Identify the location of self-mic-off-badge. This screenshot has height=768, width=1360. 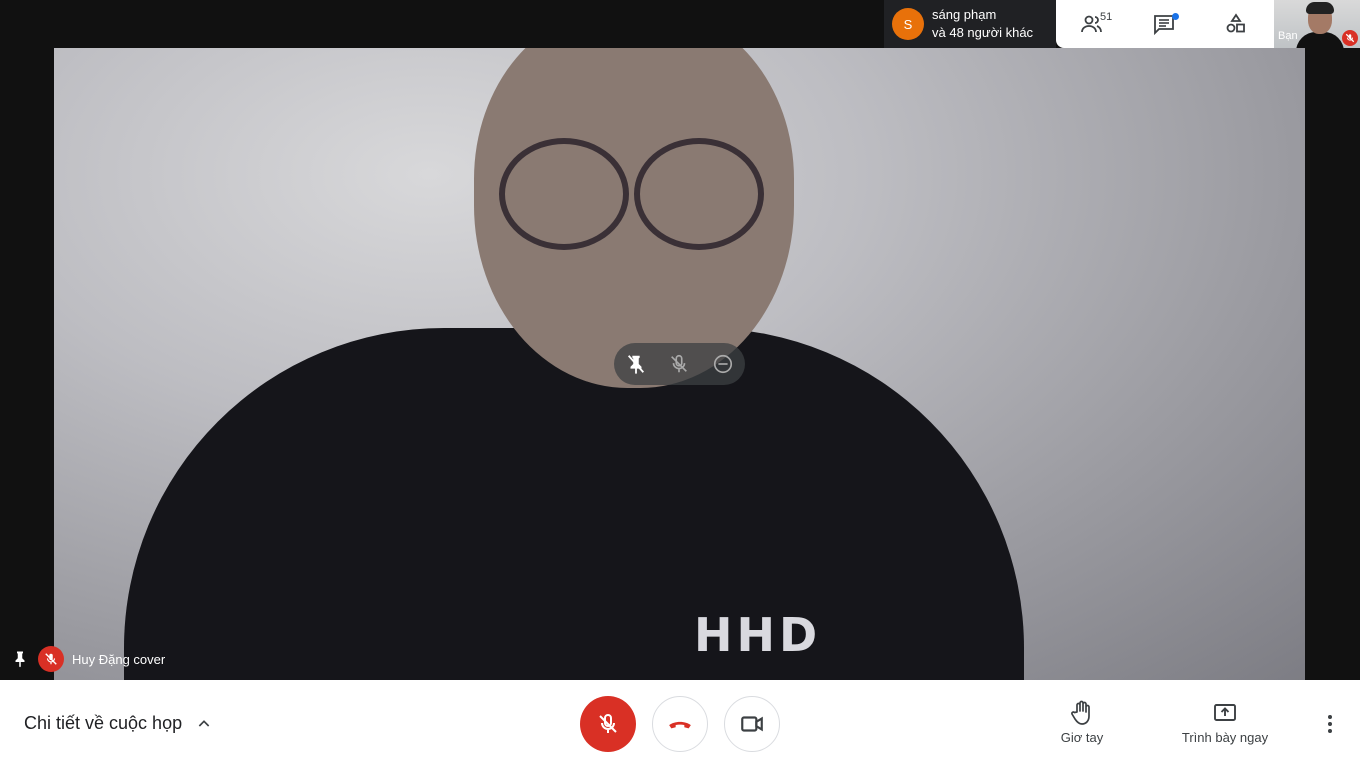
(1350, 38).